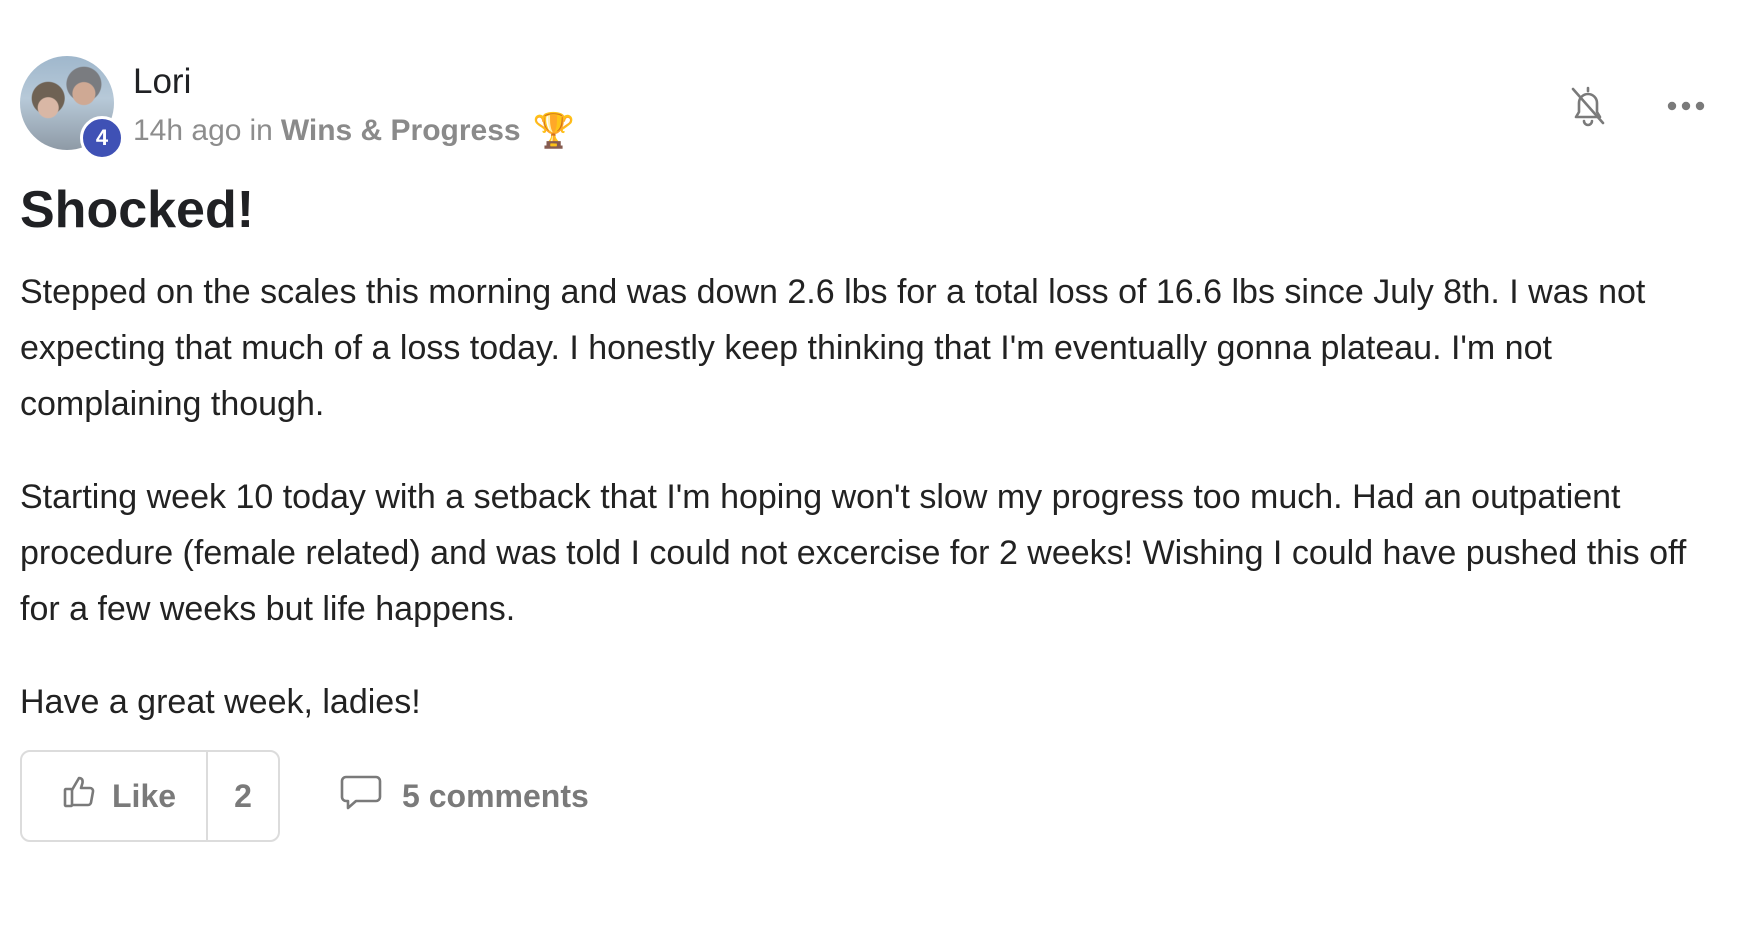 This screenshot has height=940, width=1750. What do you see at coordinates (401, 131) in the screenshot?
I see `space-link: Wins & Progress` at bounding box center [401, 131].